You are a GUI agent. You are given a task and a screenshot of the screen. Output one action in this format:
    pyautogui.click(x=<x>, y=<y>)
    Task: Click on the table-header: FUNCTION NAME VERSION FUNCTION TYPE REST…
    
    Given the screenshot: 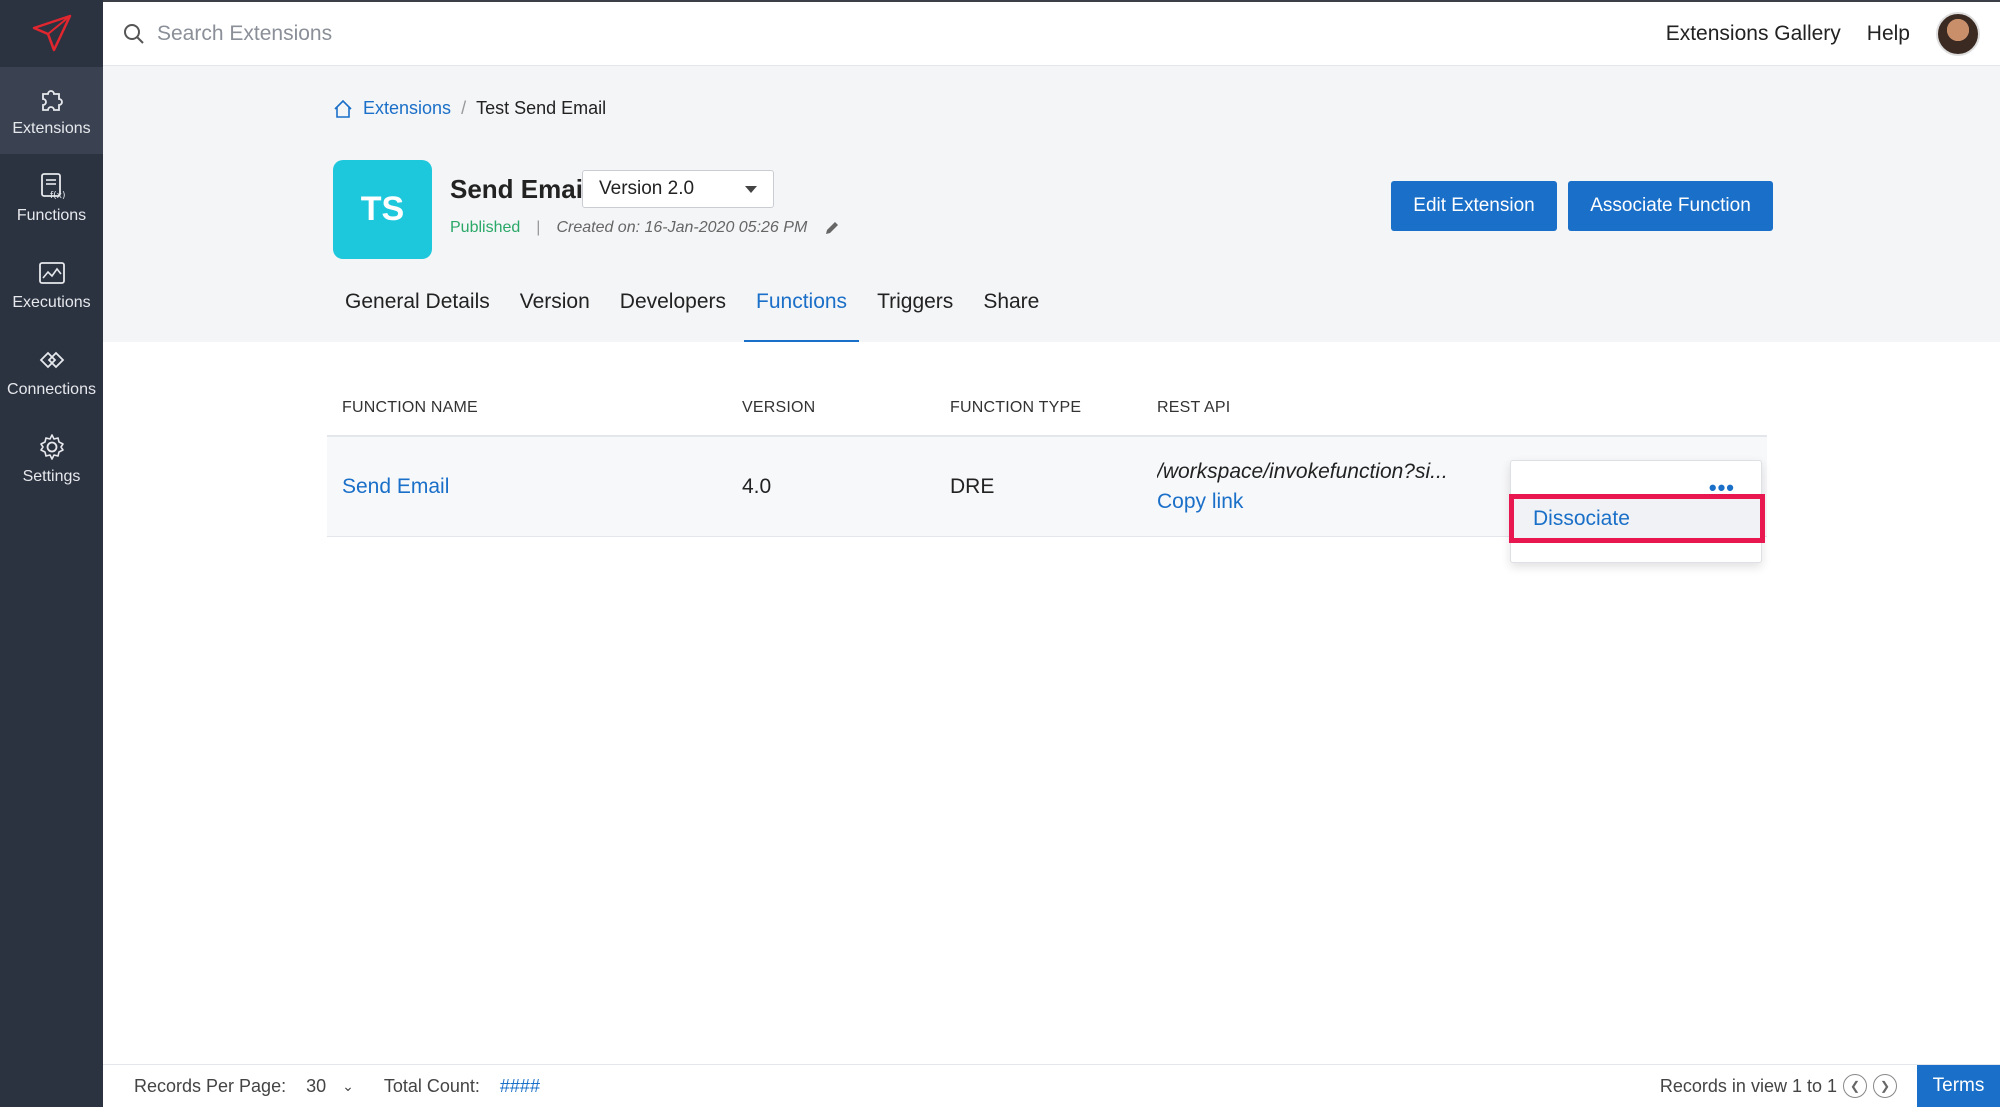 What is the action you would take?
    pyautogui.click(x=1047, y=408)
    